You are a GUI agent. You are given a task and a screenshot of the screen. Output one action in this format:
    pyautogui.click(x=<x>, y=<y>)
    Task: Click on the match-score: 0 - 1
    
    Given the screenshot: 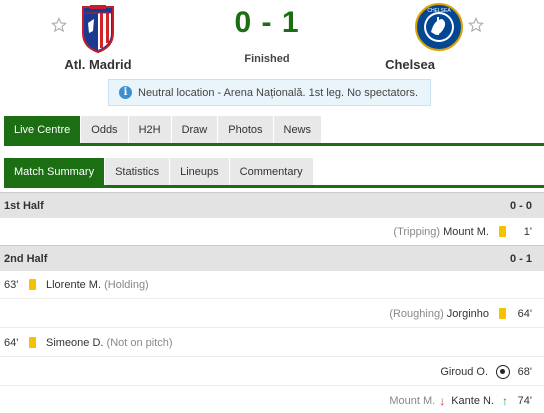 What is the action you would take?
    pyautogui.click(x=267, y=22)
    